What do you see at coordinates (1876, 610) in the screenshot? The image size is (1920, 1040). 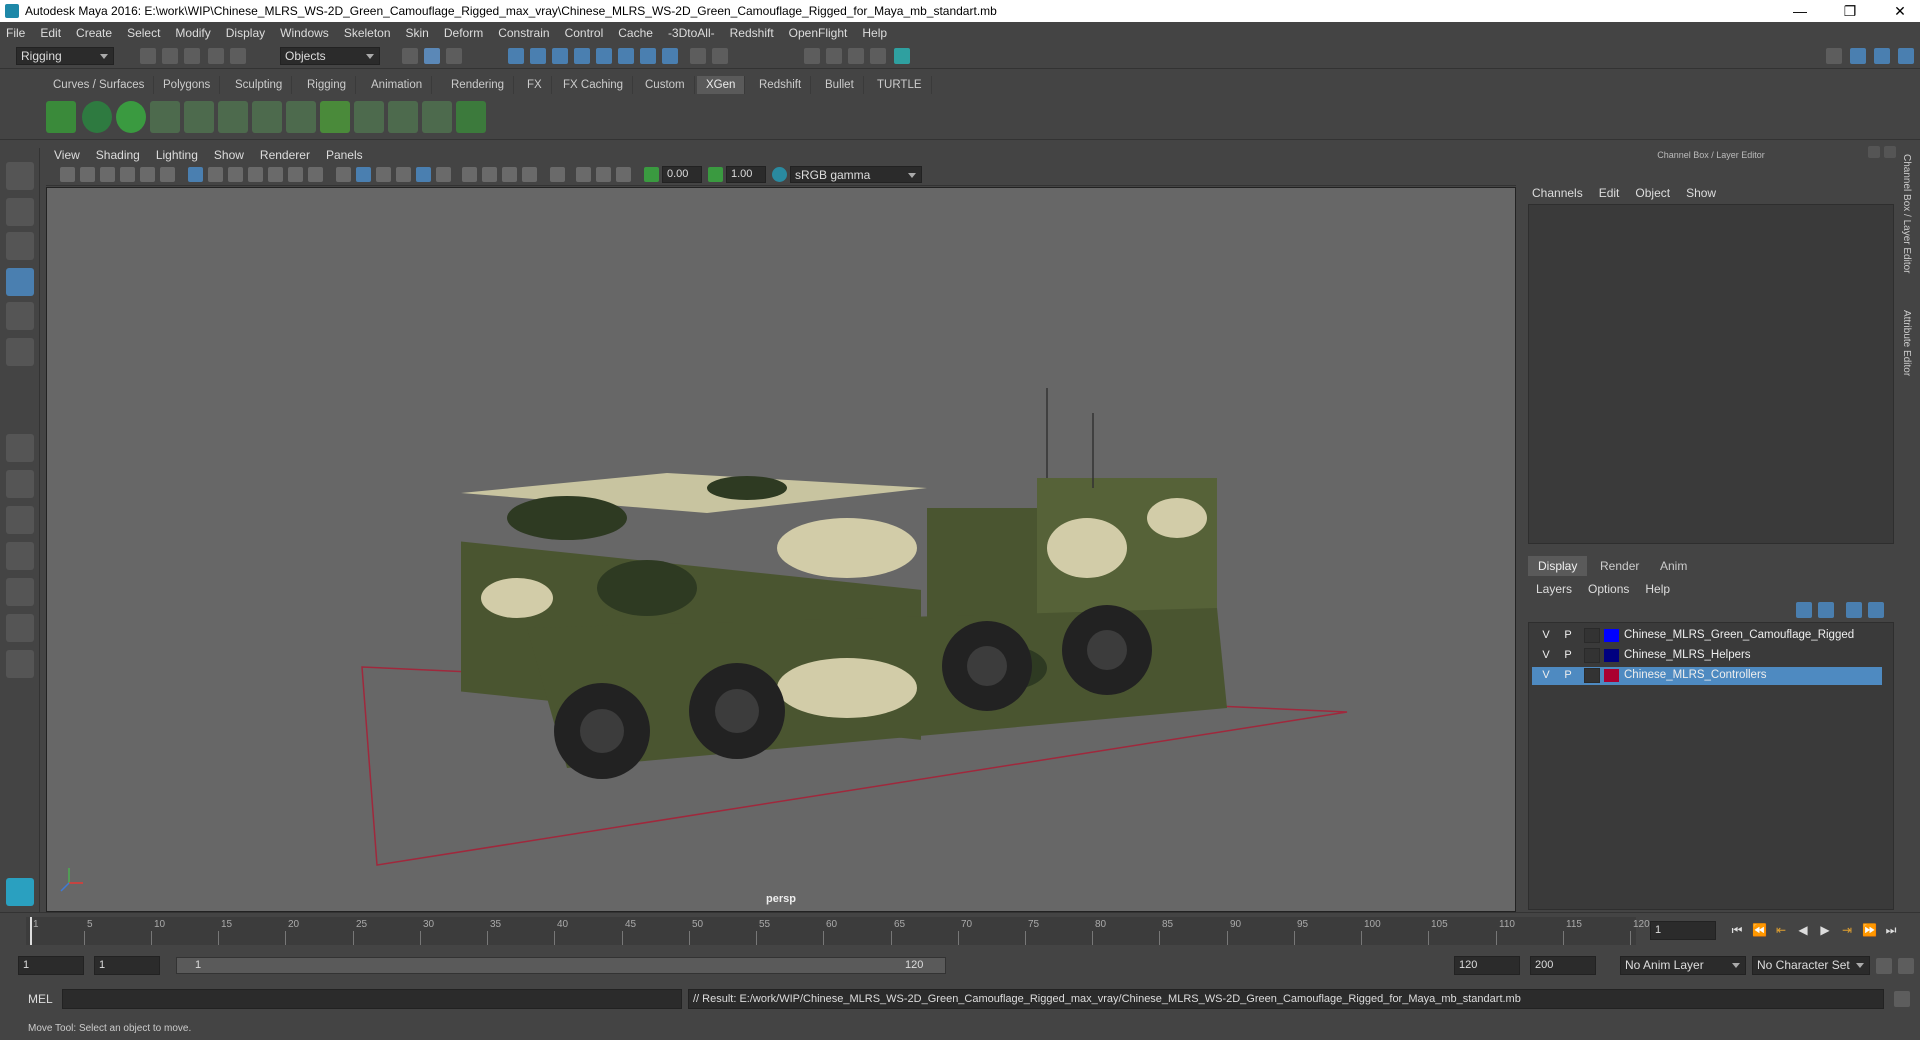 I see `new-layer-selected-icon` at bounding box center [1876, 610].